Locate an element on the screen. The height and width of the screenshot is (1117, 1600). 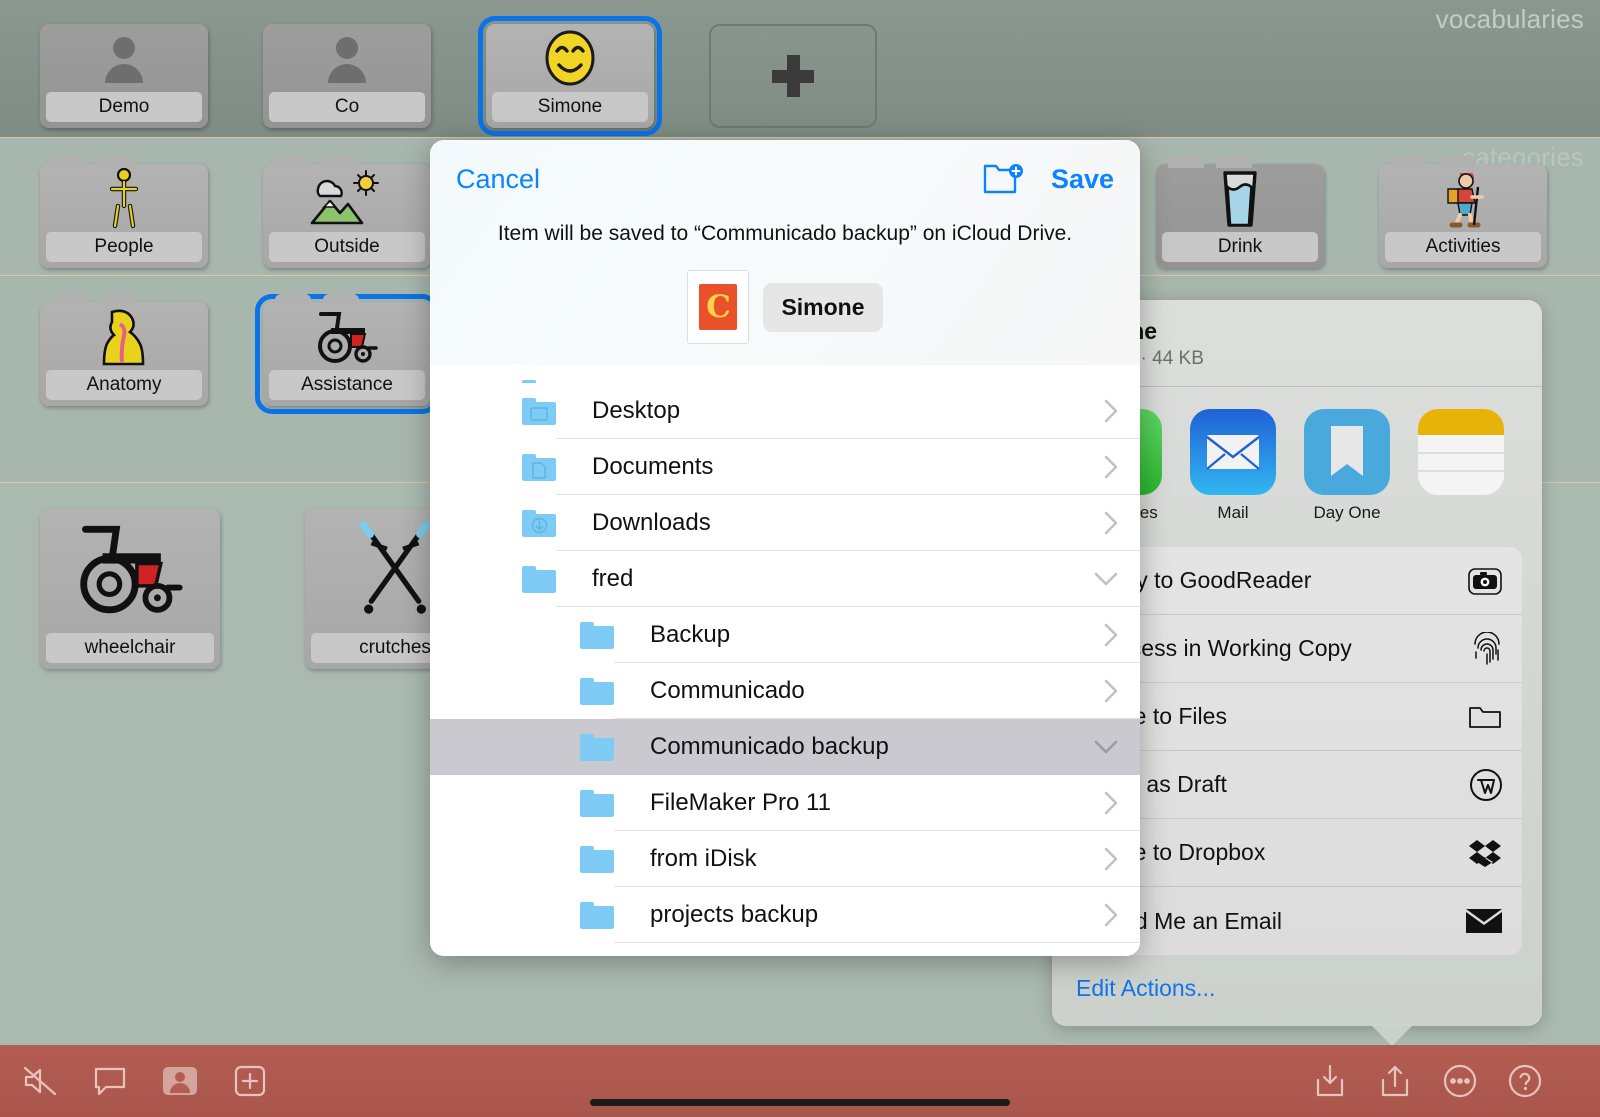
tile-activities: Activities is located at coordinates (1463, 212).